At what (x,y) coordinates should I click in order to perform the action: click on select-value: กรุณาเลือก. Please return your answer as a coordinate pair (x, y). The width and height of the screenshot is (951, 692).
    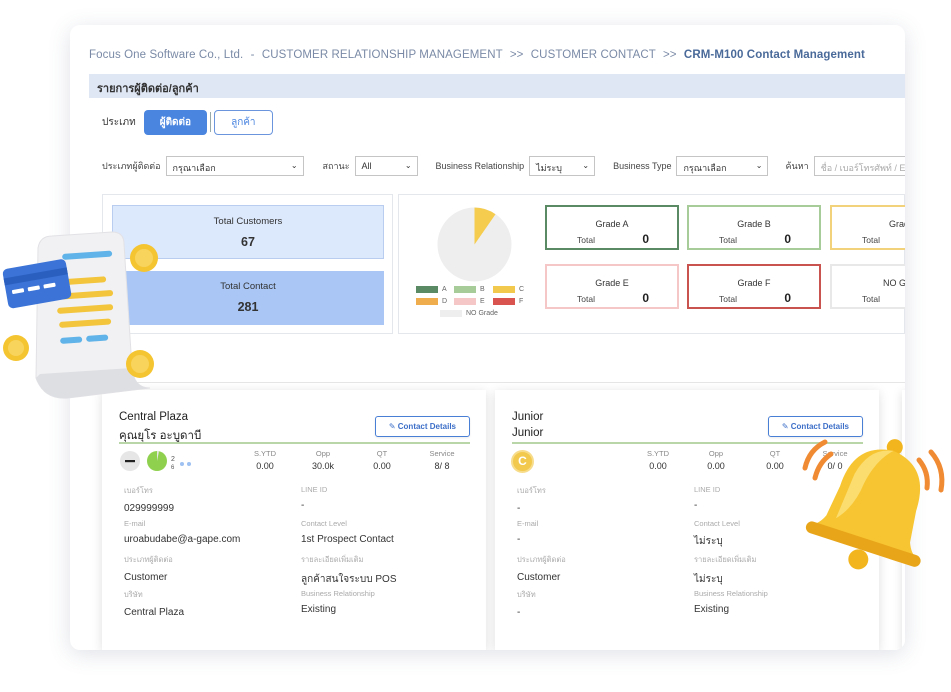
    Looking at the image, I should click on (194, 168).